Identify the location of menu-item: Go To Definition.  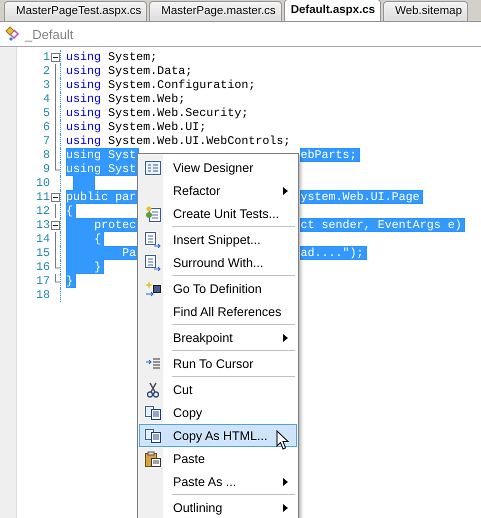
(218, 288).